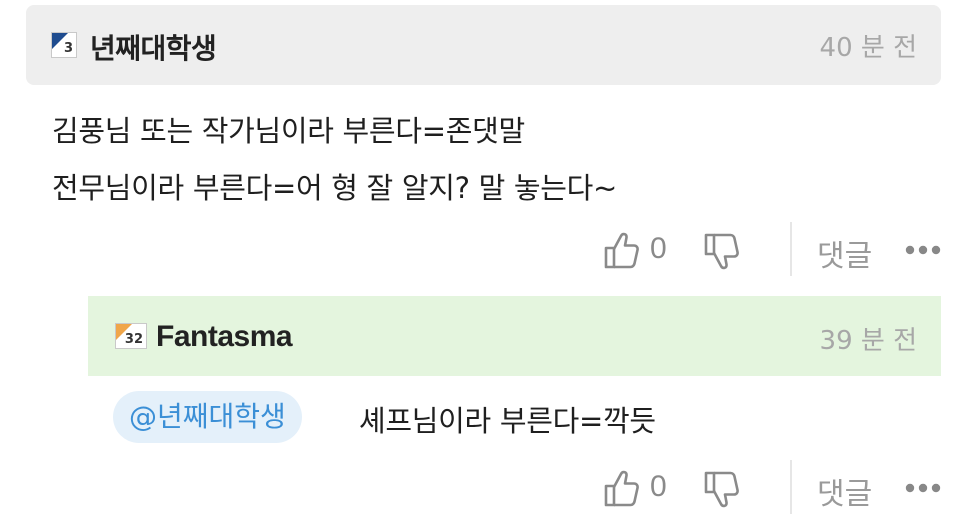 The height and width of the screenshot is (523, 966). I want to click on comment-timestamp: 40 분 전, so click(868, 48).